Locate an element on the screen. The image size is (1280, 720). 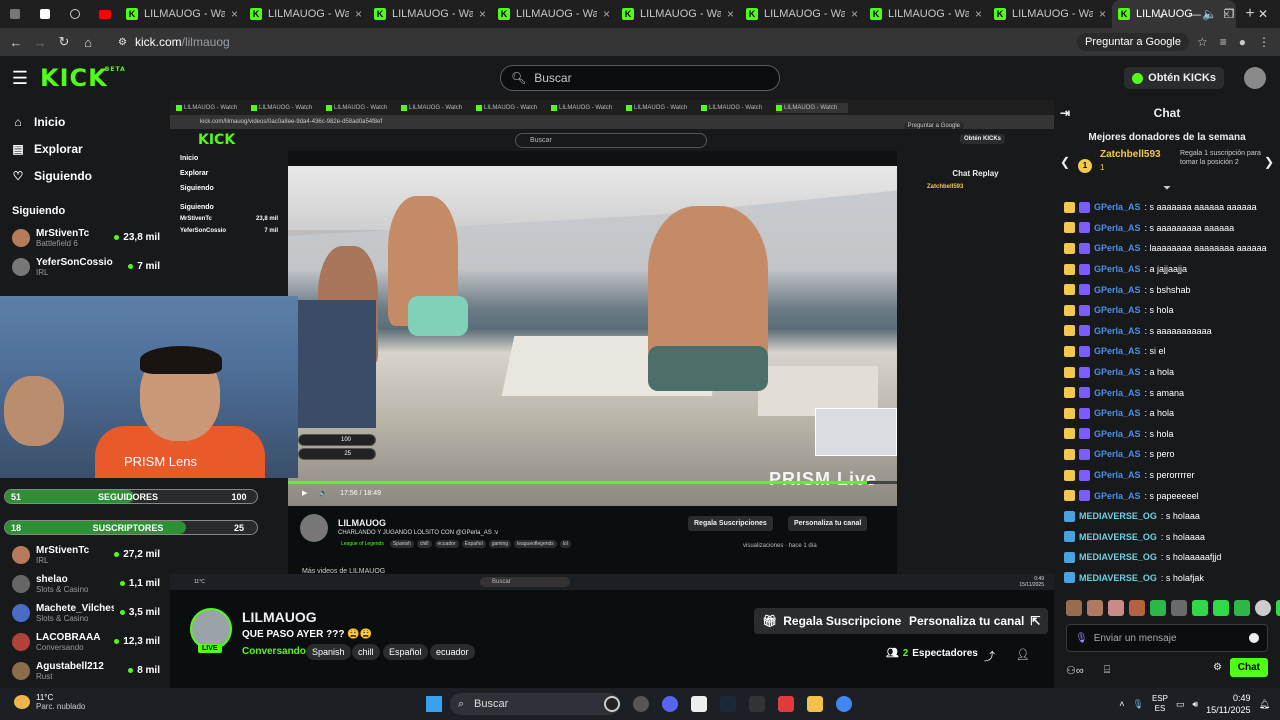
discord-icon is located at coordinates (670, 704).